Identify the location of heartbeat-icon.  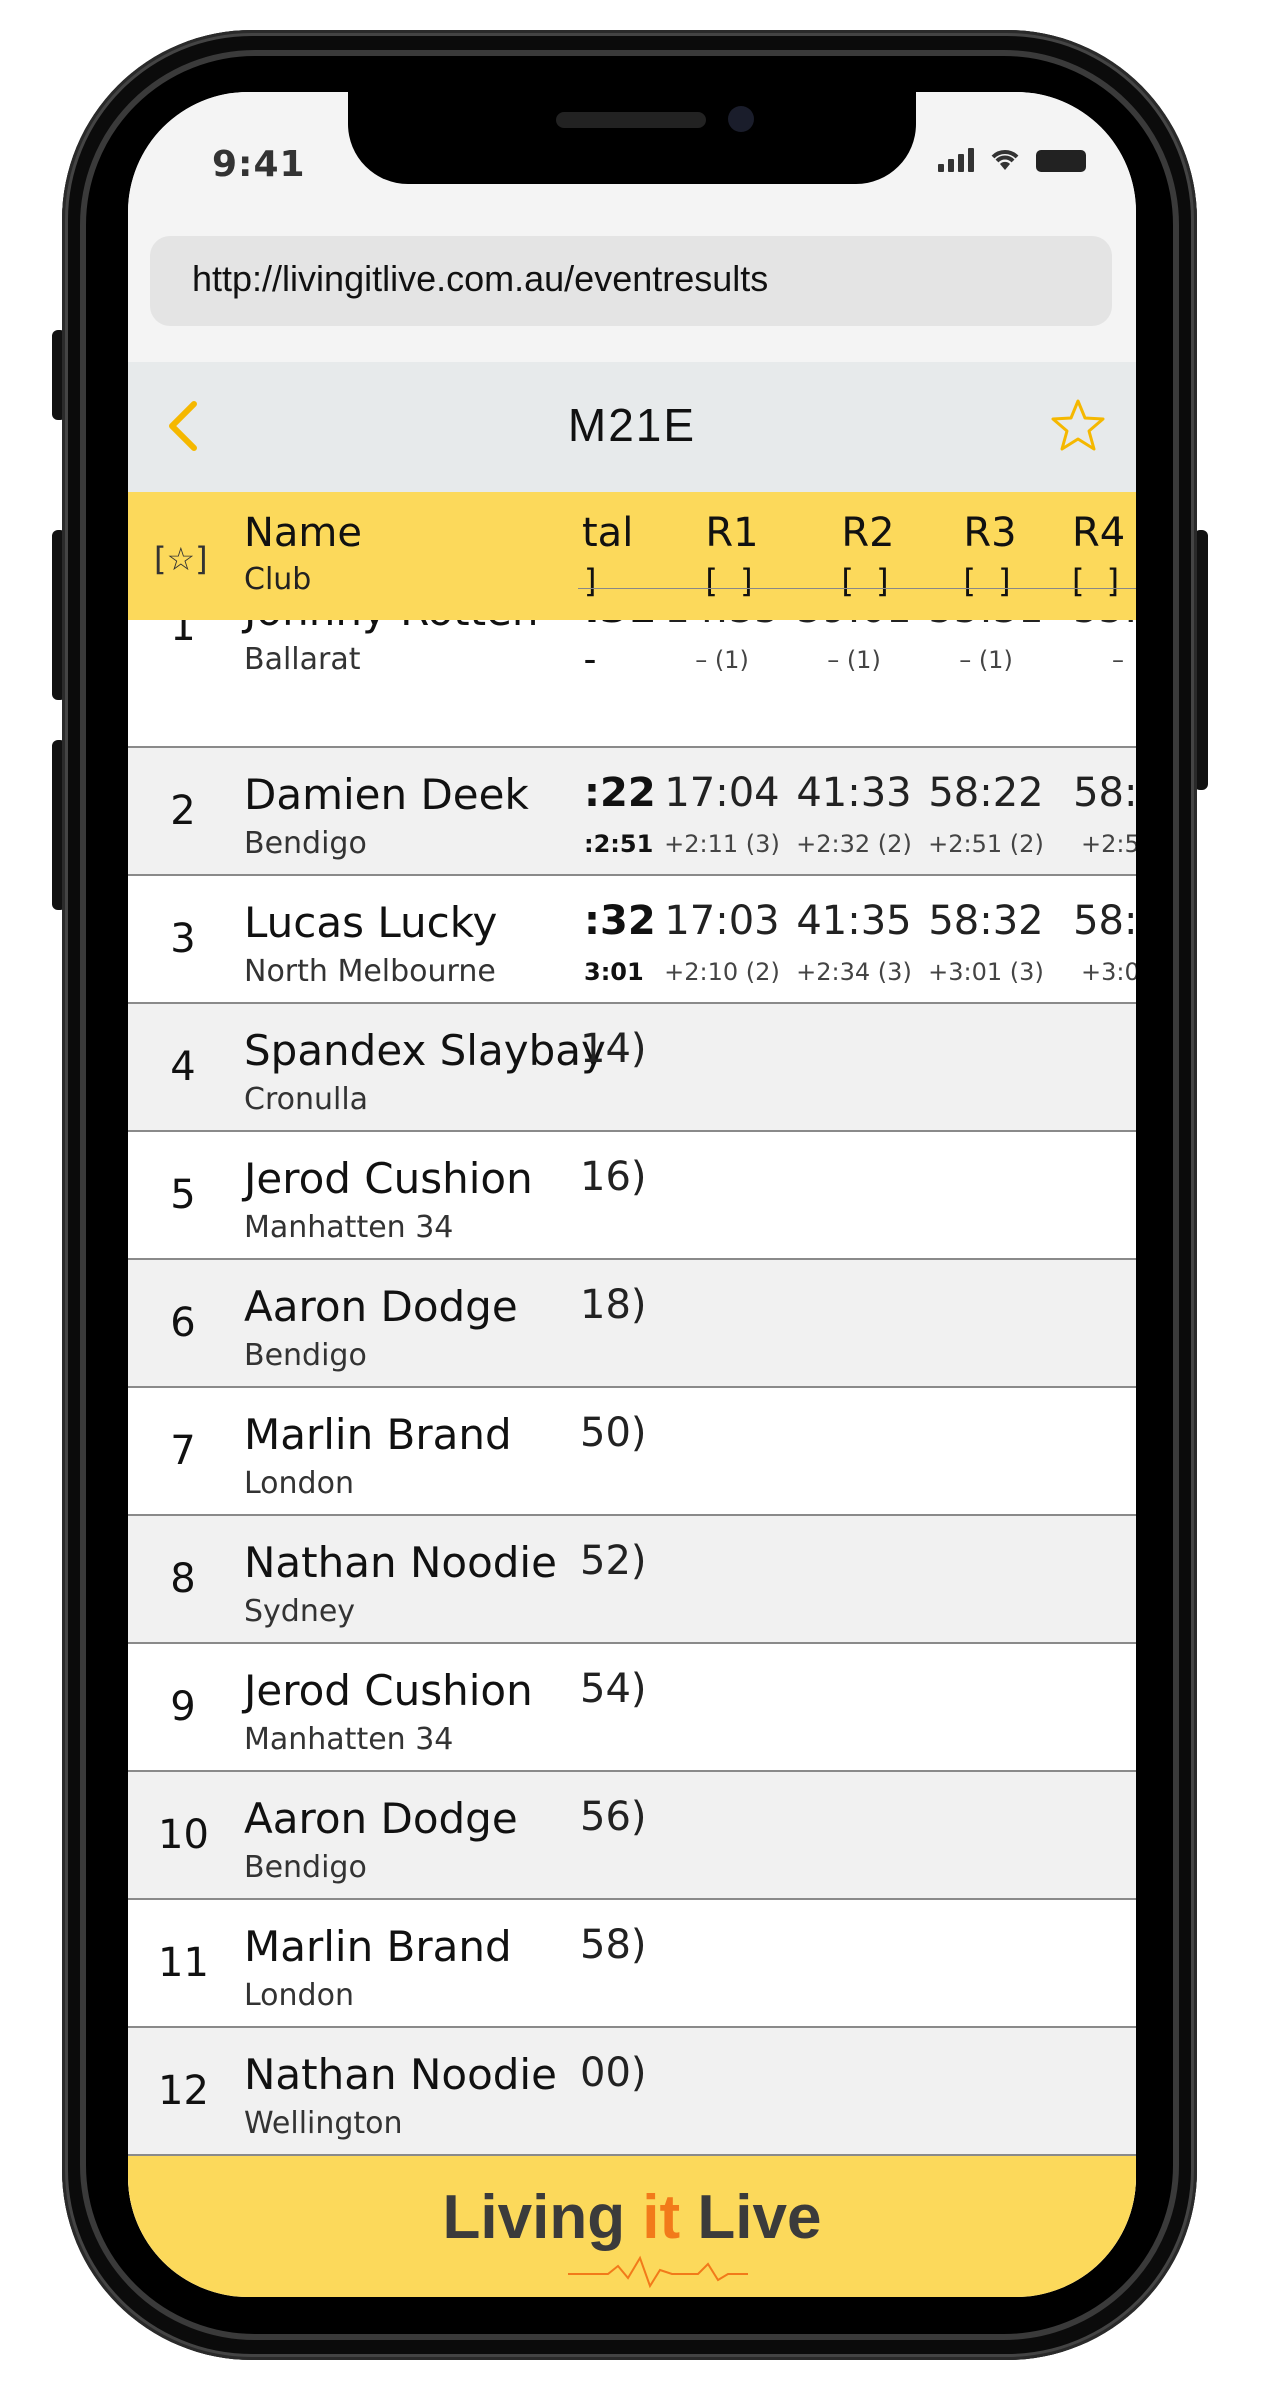
(658, 2272).